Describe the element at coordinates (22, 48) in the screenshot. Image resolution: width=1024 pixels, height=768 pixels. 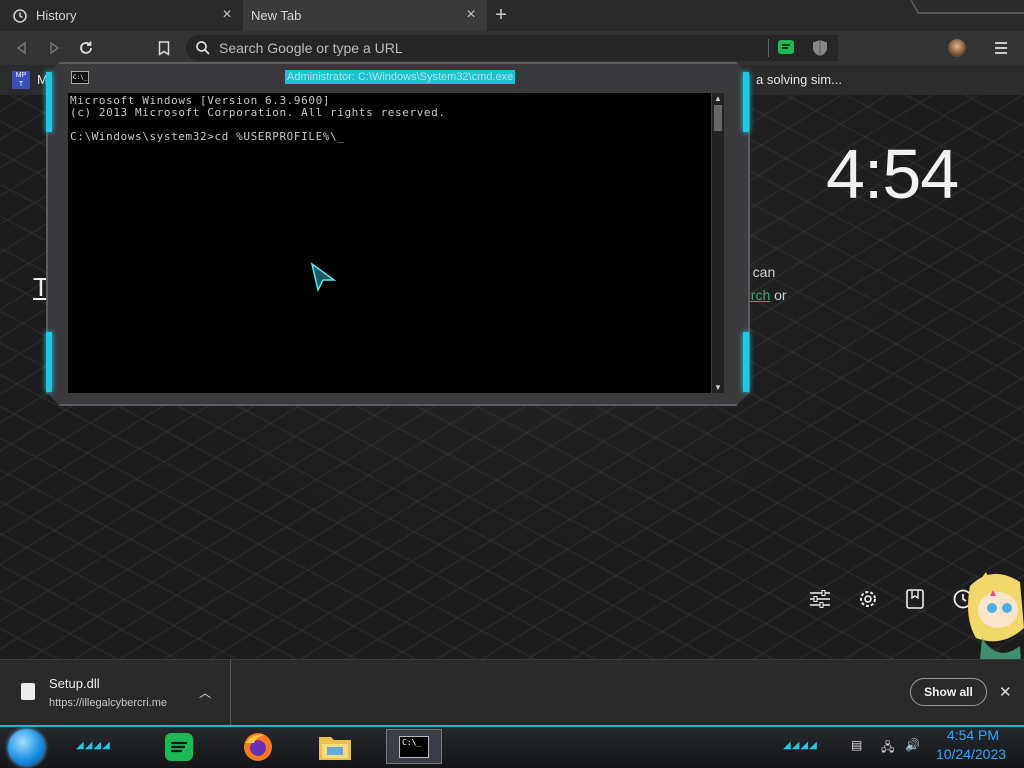
I see `back-icon` at that location.